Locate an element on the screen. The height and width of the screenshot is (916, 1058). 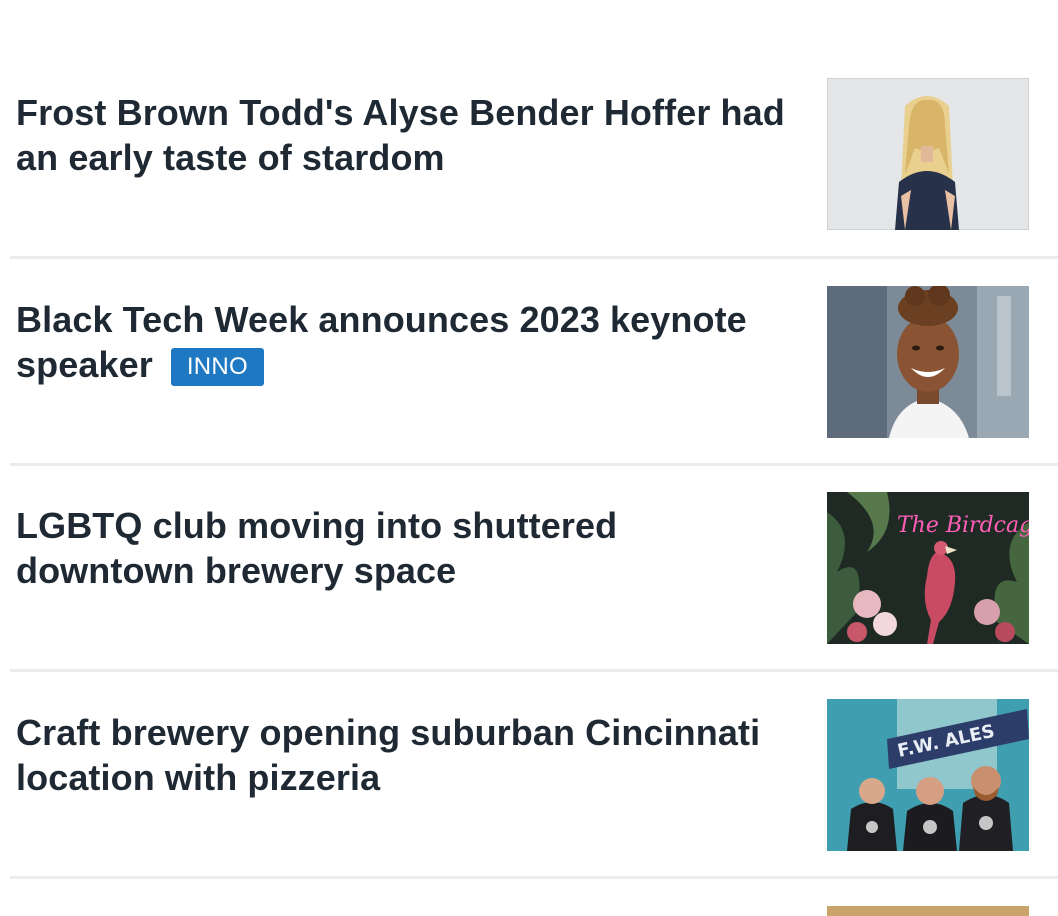
brewery-owners-group-photo: F.W. ALES is located at coordinates (928, 775).